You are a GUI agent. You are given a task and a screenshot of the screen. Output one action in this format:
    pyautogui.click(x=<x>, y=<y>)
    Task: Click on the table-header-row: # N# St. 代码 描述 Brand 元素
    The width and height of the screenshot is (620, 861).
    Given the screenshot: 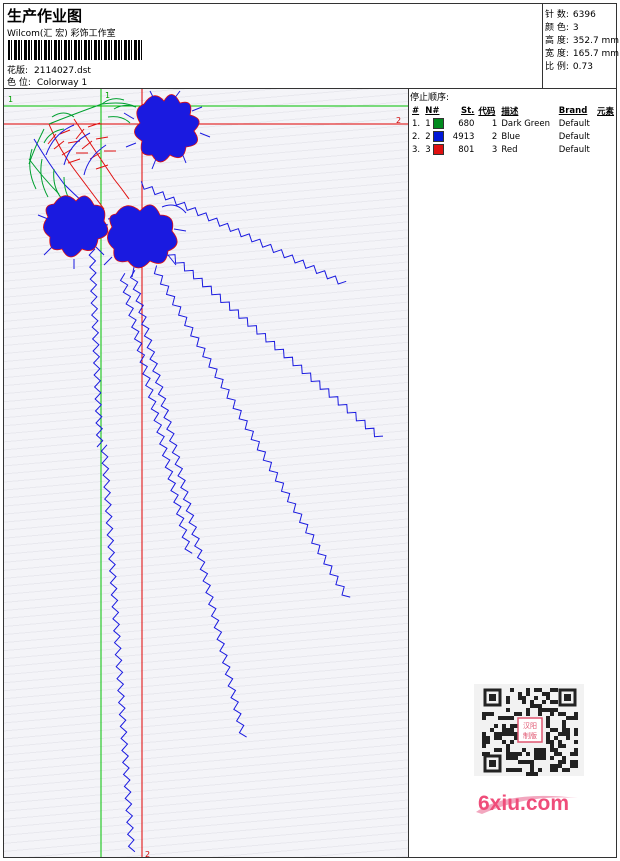 What is the action you would take?
    pyautogui.click(x=514, y=111)
    